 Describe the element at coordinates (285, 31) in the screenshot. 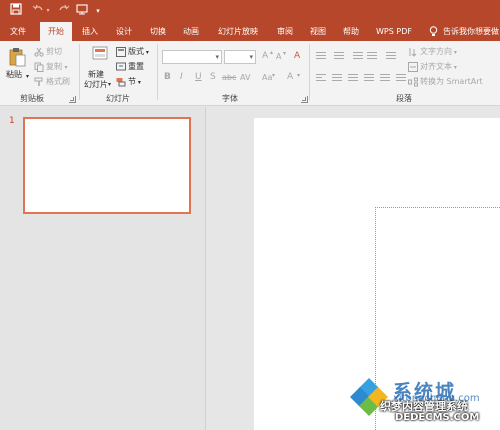

I see `tab-review: 审阅` at that location.